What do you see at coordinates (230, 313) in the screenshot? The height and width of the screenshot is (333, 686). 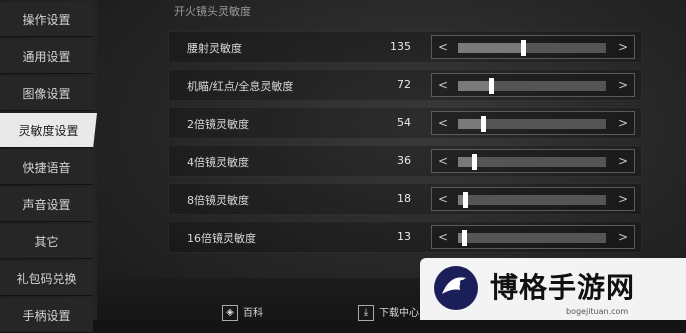 I see `wiki-icon: ◈` at bounding box center [230, 313].